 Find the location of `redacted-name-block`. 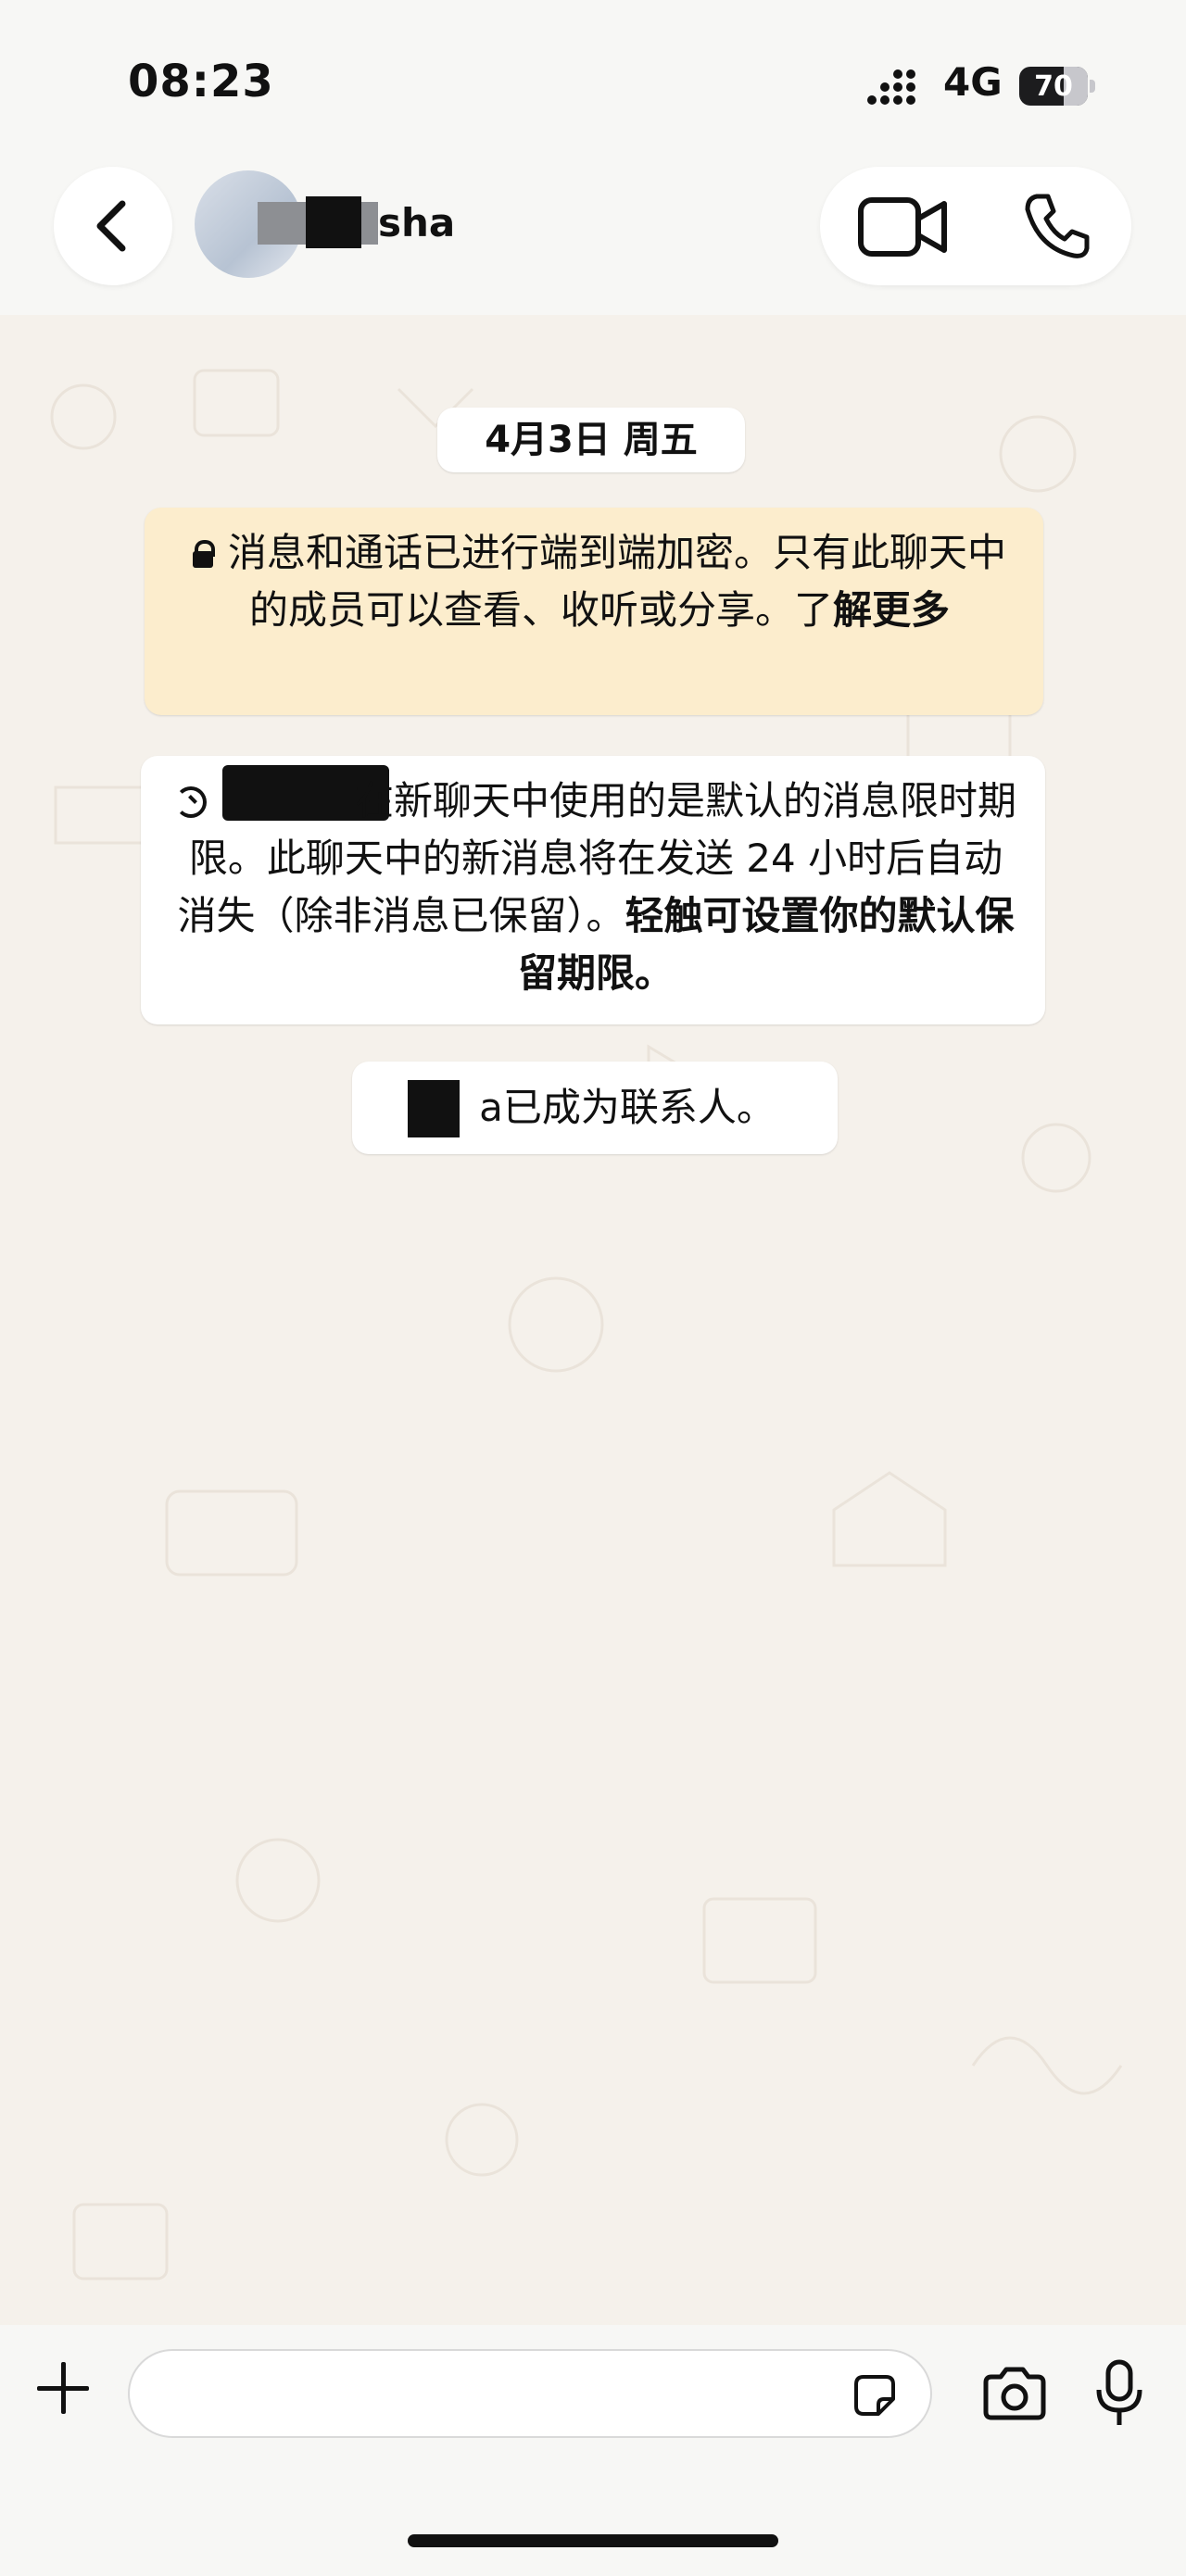

redacted-name-block is located at coordinates (333, 222).